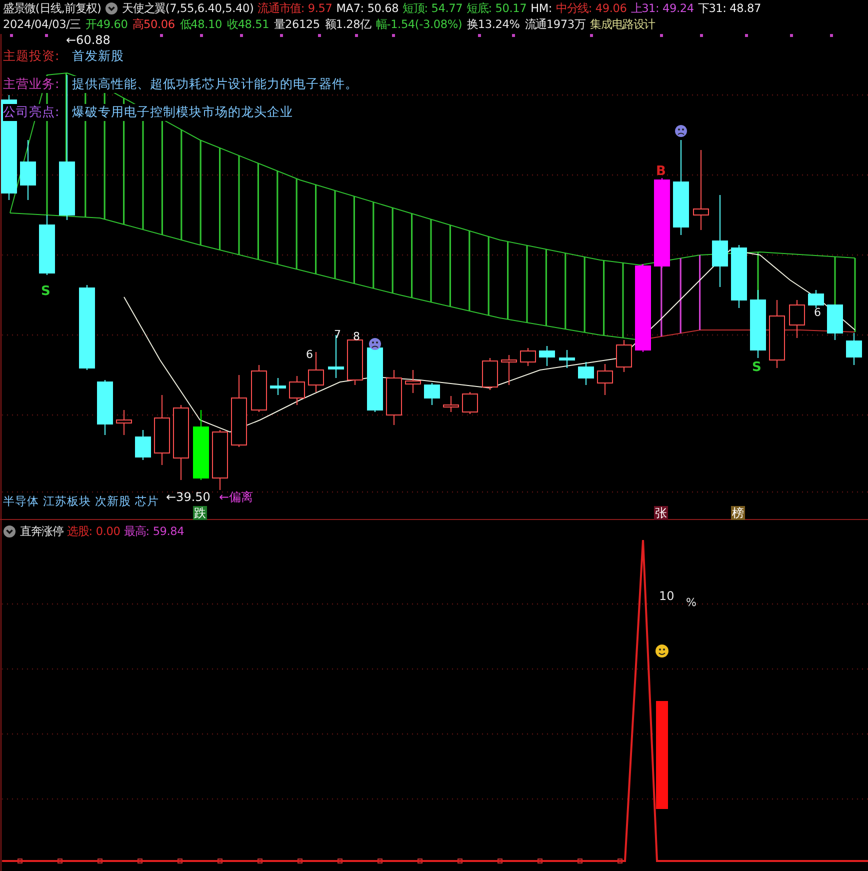 This screenshot has width=868, height=871. Describe the element at coordinates (188, 8) in the screenshot. I see `indicator-title: 天使之翼(7,55,6.40,5.40)` at that location.